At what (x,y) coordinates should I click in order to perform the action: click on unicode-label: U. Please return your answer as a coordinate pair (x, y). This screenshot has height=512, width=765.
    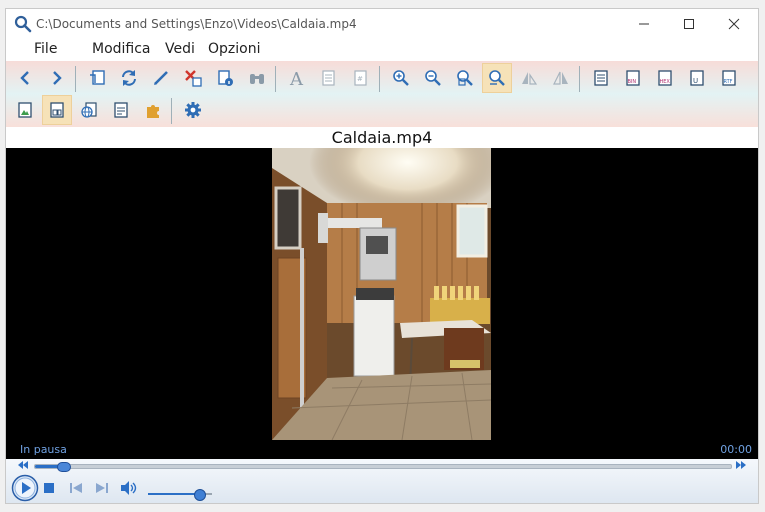
    Looking at the image, I should click on (695, 81).